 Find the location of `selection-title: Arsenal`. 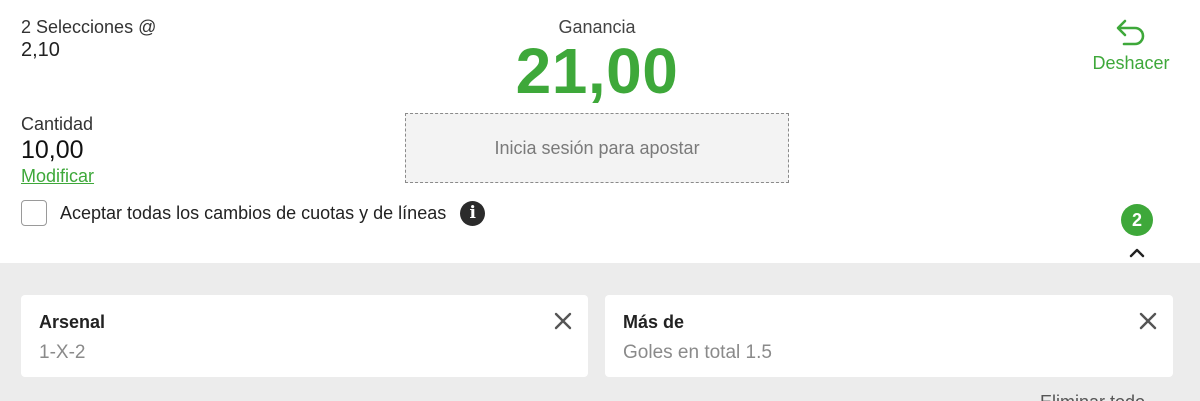

selection-title: Arsenal is located at coordinates (72, 322).